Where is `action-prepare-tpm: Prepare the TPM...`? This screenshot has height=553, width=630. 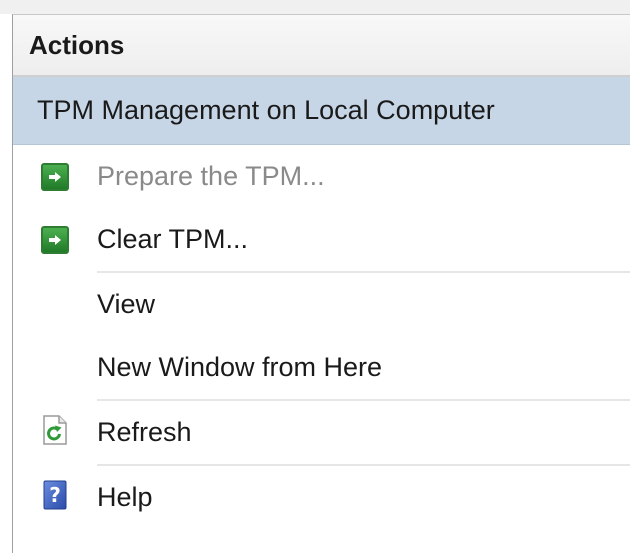
action-prepare-tpm: Prepare the TPM... is located at coordinates (321, 176).